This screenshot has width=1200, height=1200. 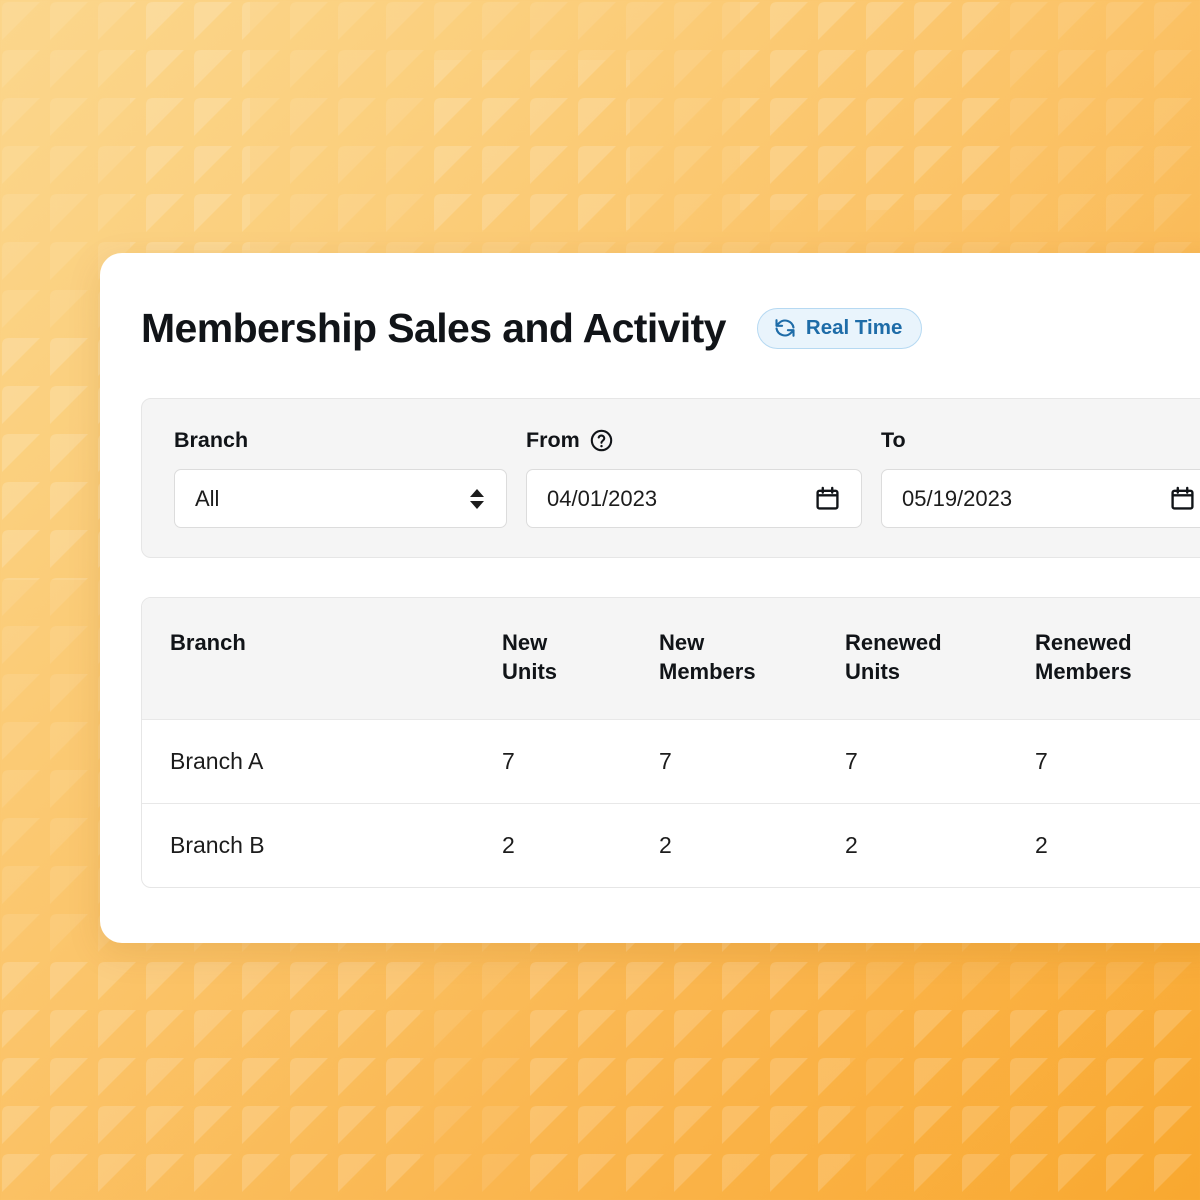 What do you see at coordinates (707, 672) in the screenshot?
I see `column-header-new-members-line2: Members` at bounding box center [707, 672].